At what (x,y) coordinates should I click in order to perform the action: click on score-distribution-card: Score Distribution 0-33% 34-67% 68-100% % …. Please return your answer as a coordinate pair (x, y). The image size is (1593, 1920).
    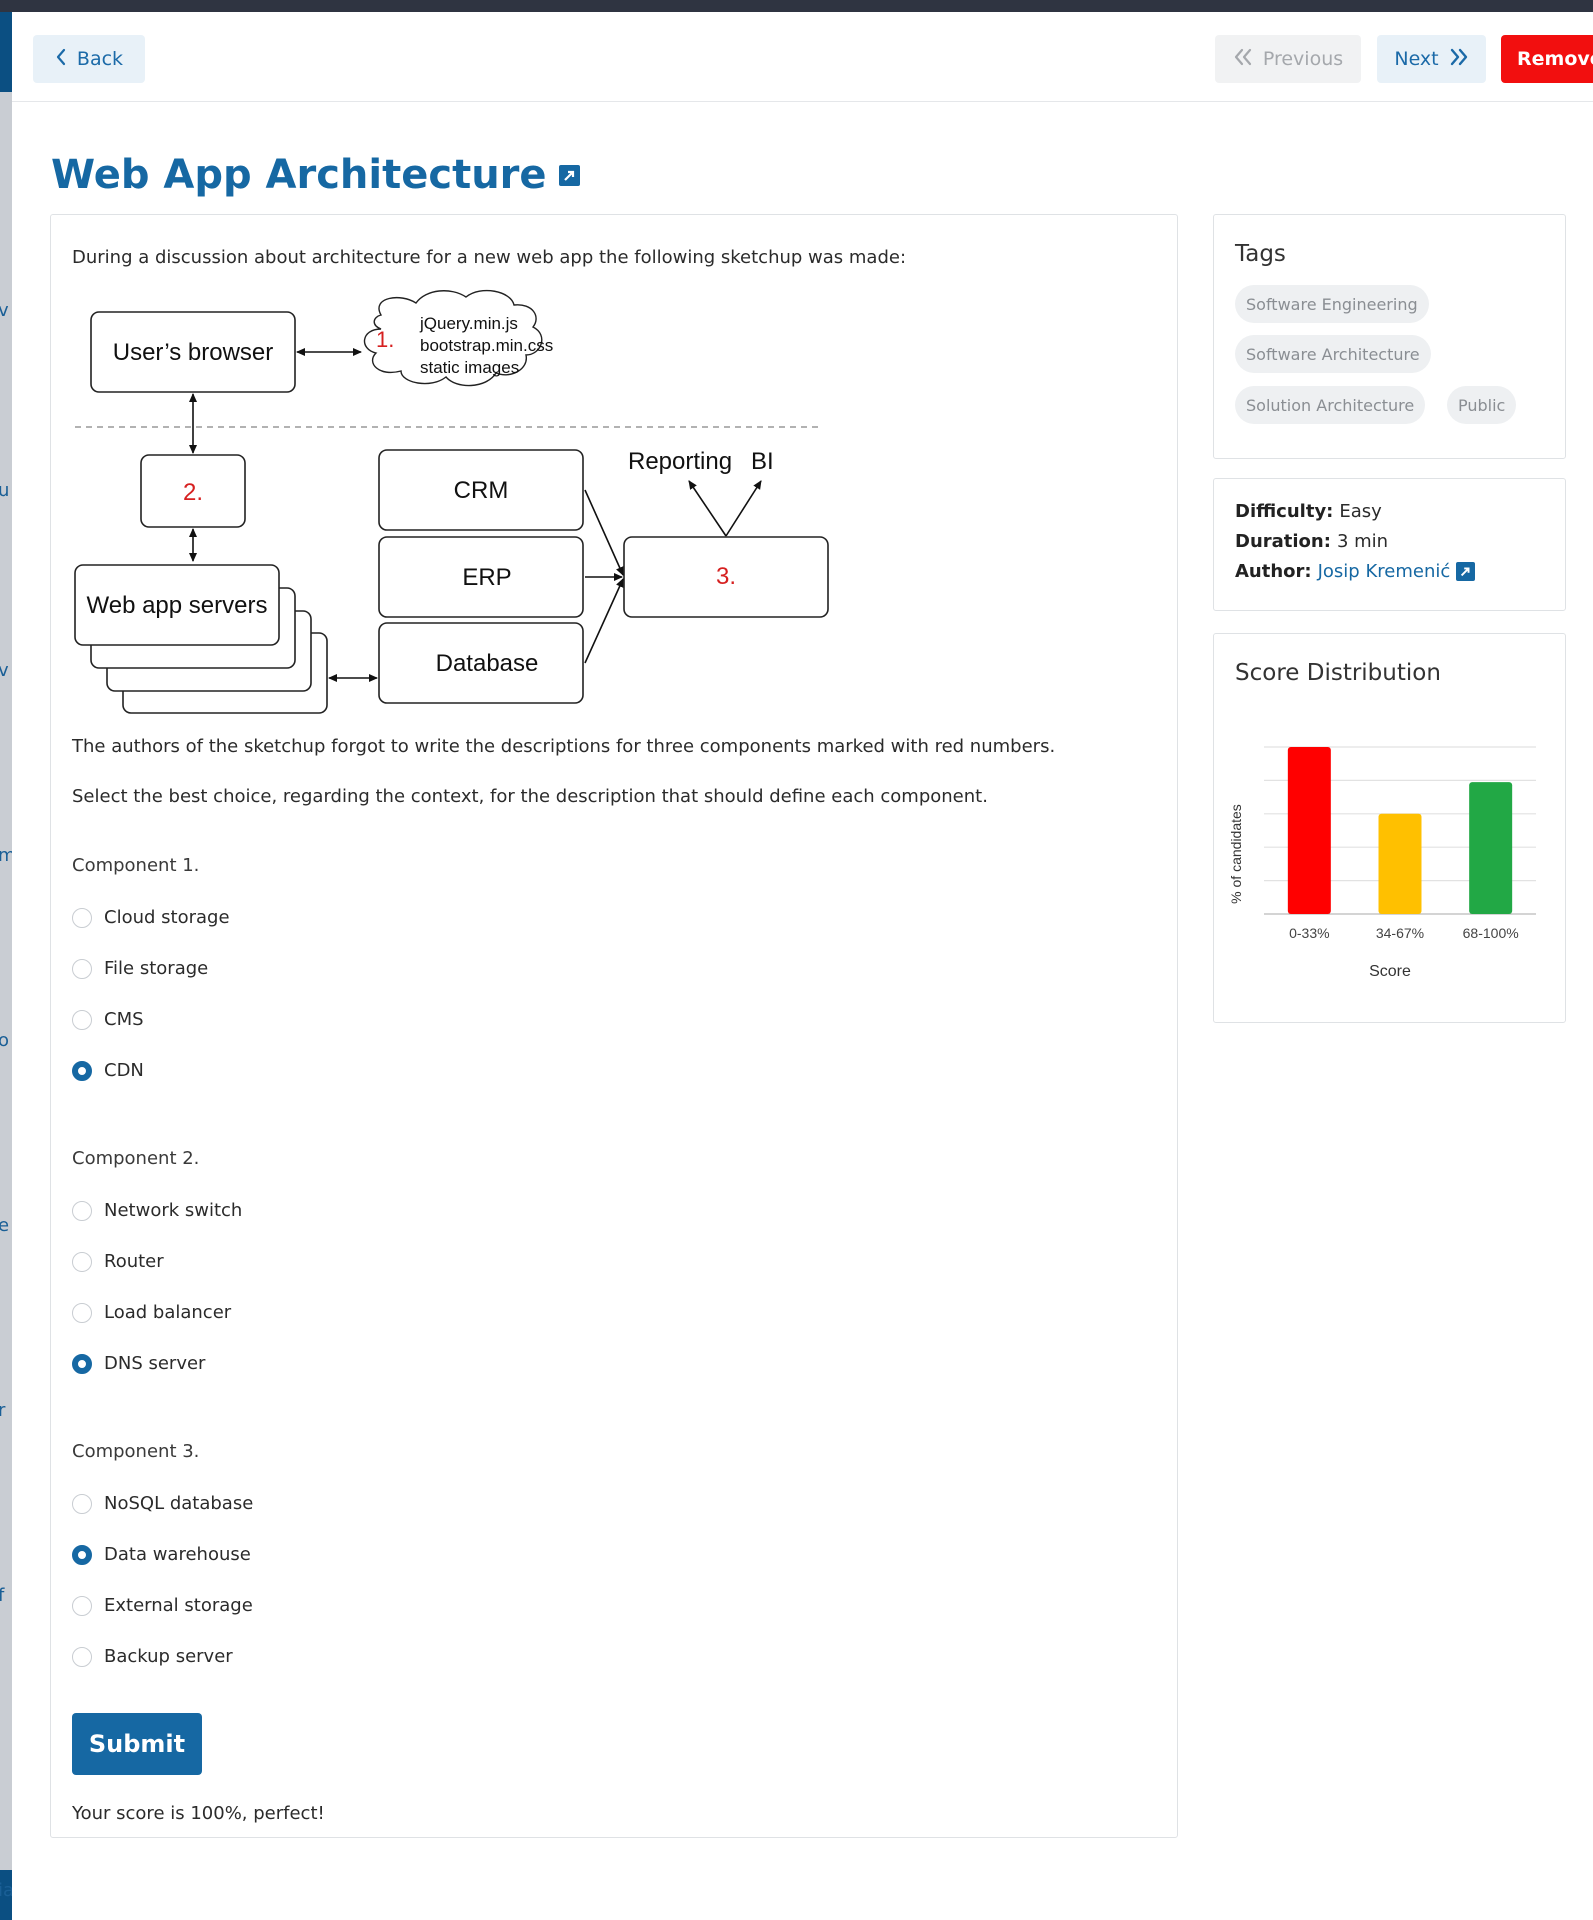
    Looking at the image, I should click on (1389, 828).